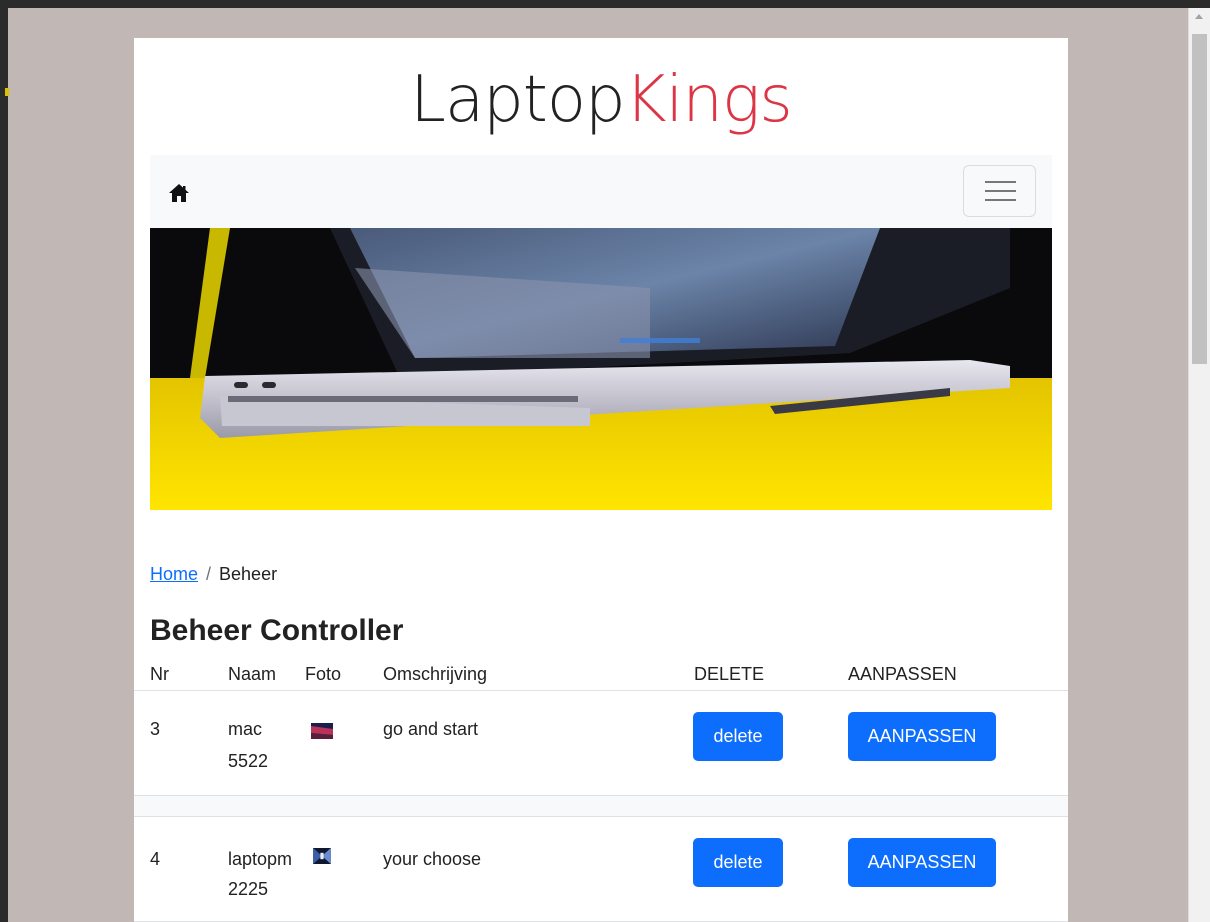 This screenshot has width=1210, height=922. Describe the element at coordinates (277, 630) in the screenshot. I see `page-title: Beheer Controller` at that location.